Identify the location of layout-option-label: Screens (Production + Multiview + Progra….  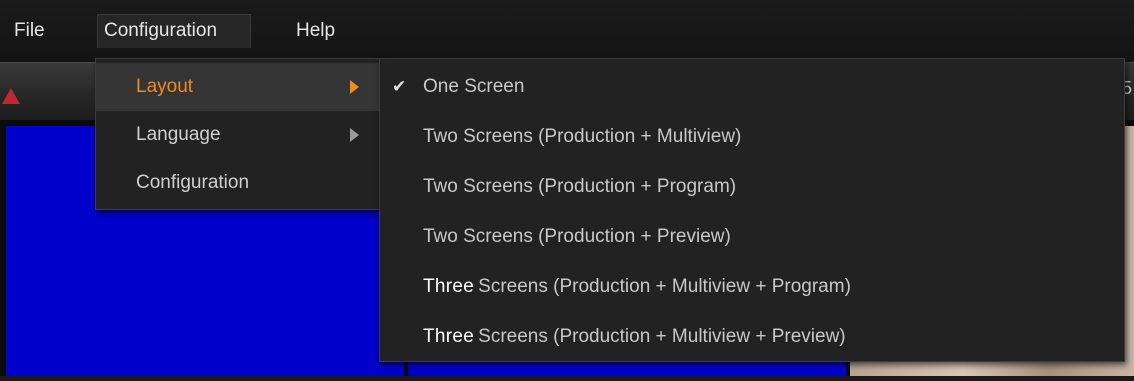
(664, 286).